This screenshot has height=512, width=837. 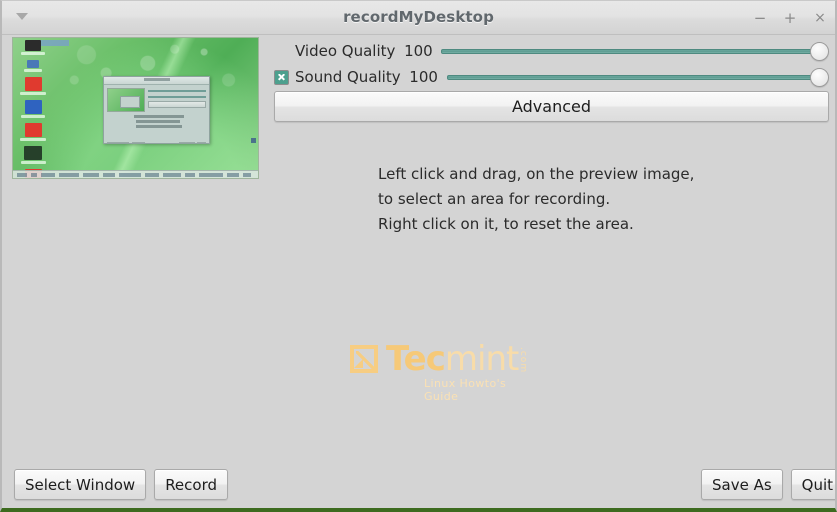 What do you see at coordinates (156, 114) in the screenshot?
I see `preview-inner-body` at bounding box center [156, 114].